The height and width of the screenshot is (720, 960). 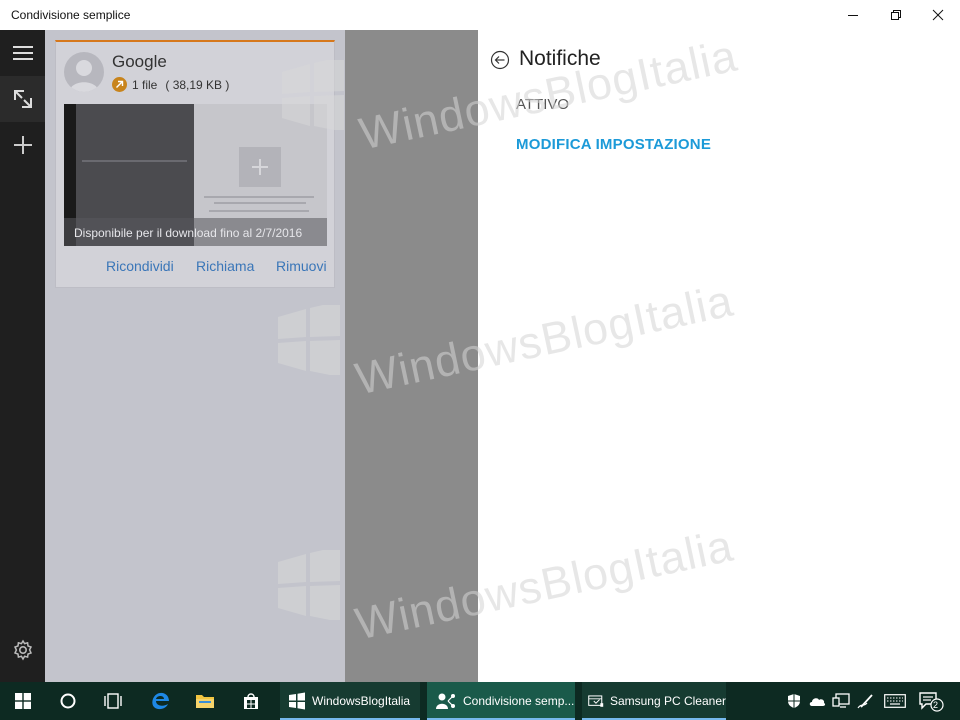 What do you see at coordinates (22, 356) in the screenshot?
I see `side-nav` at bounding box center [22, 356].